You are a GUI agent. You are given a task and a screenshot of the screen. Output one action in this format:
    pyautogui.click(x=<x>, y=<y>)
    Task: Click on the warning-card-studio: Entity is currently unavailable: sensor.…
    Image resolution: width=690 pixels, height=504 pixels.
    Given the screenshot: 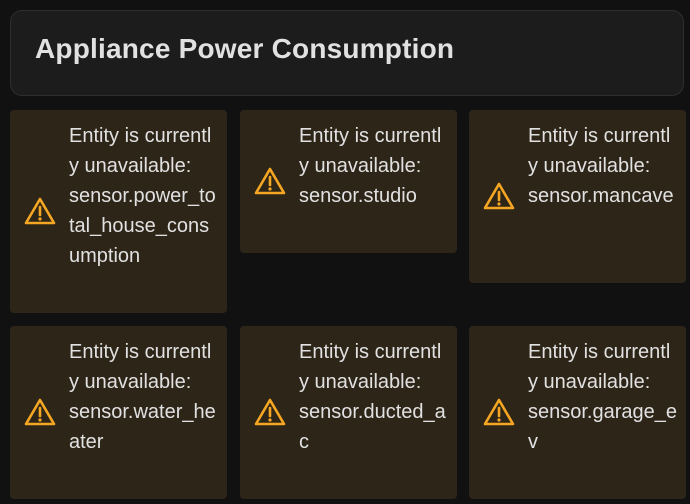 What is the action you would take?
    pyautogui.click(x=348, y=181)
    